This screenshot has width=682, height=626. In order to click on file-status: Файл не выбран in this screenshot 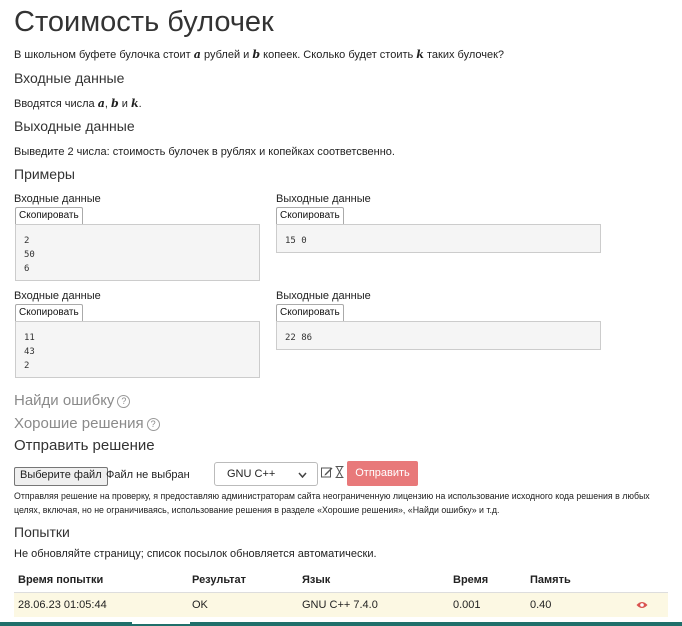, I will do `click(148, 475)`.